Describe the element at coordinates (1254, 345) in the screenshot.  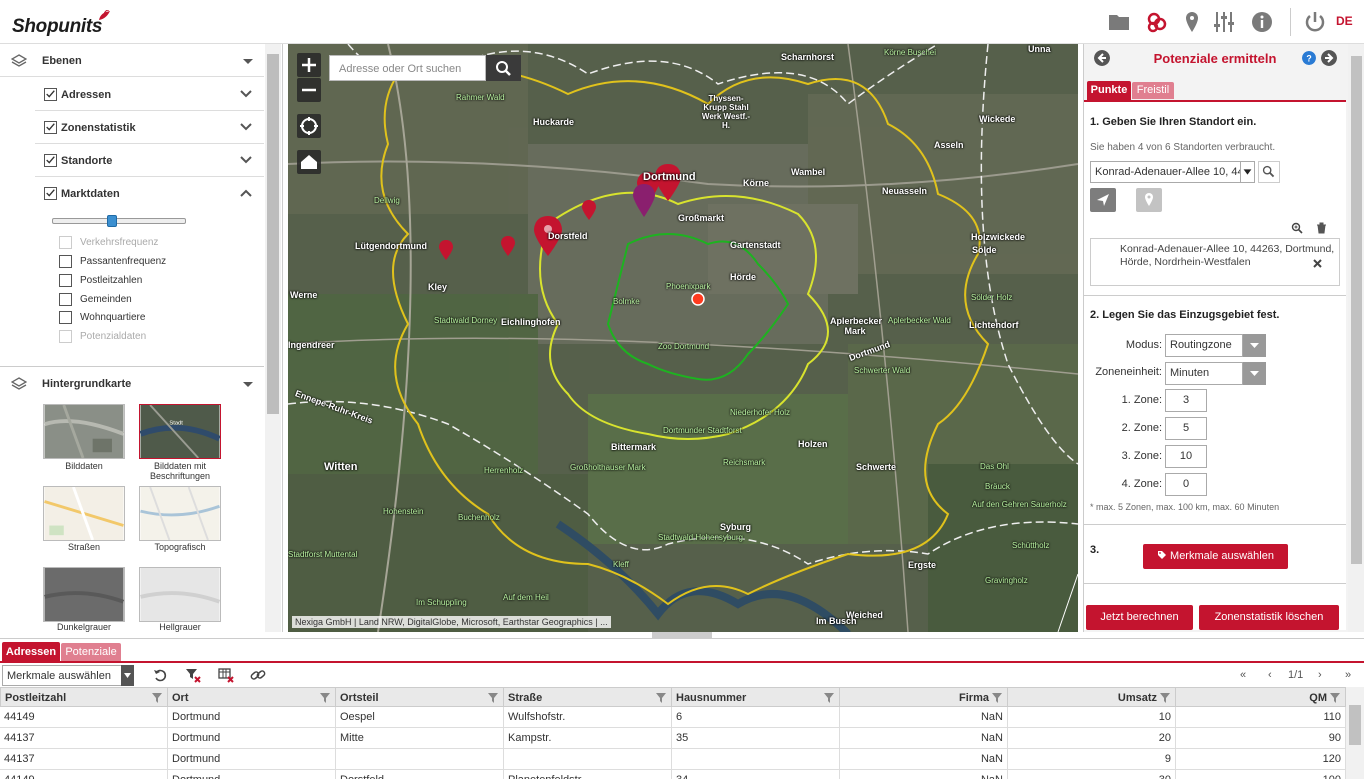
I see `modus-dropdown-button` at that location.